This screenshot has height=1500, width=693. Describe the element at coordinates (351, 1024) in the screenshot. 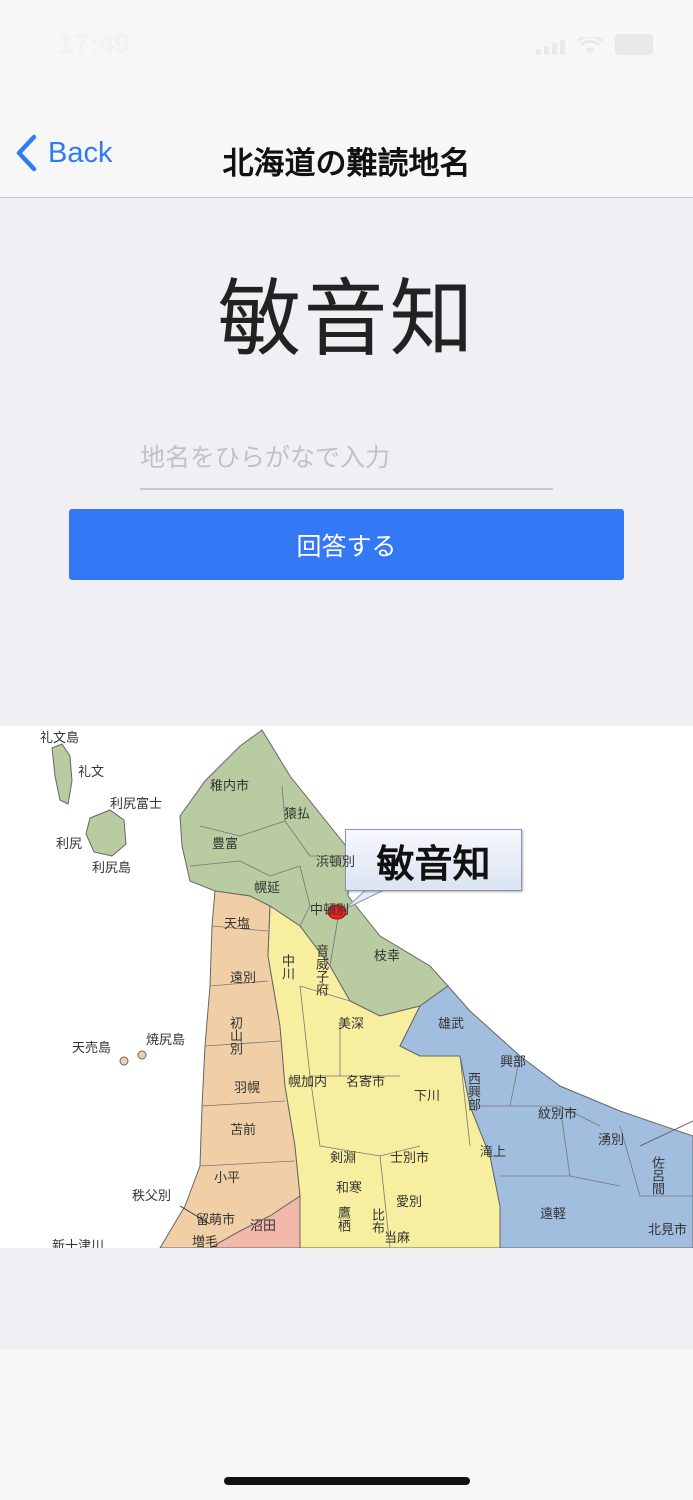

I see `map-label: 美深` at that location.